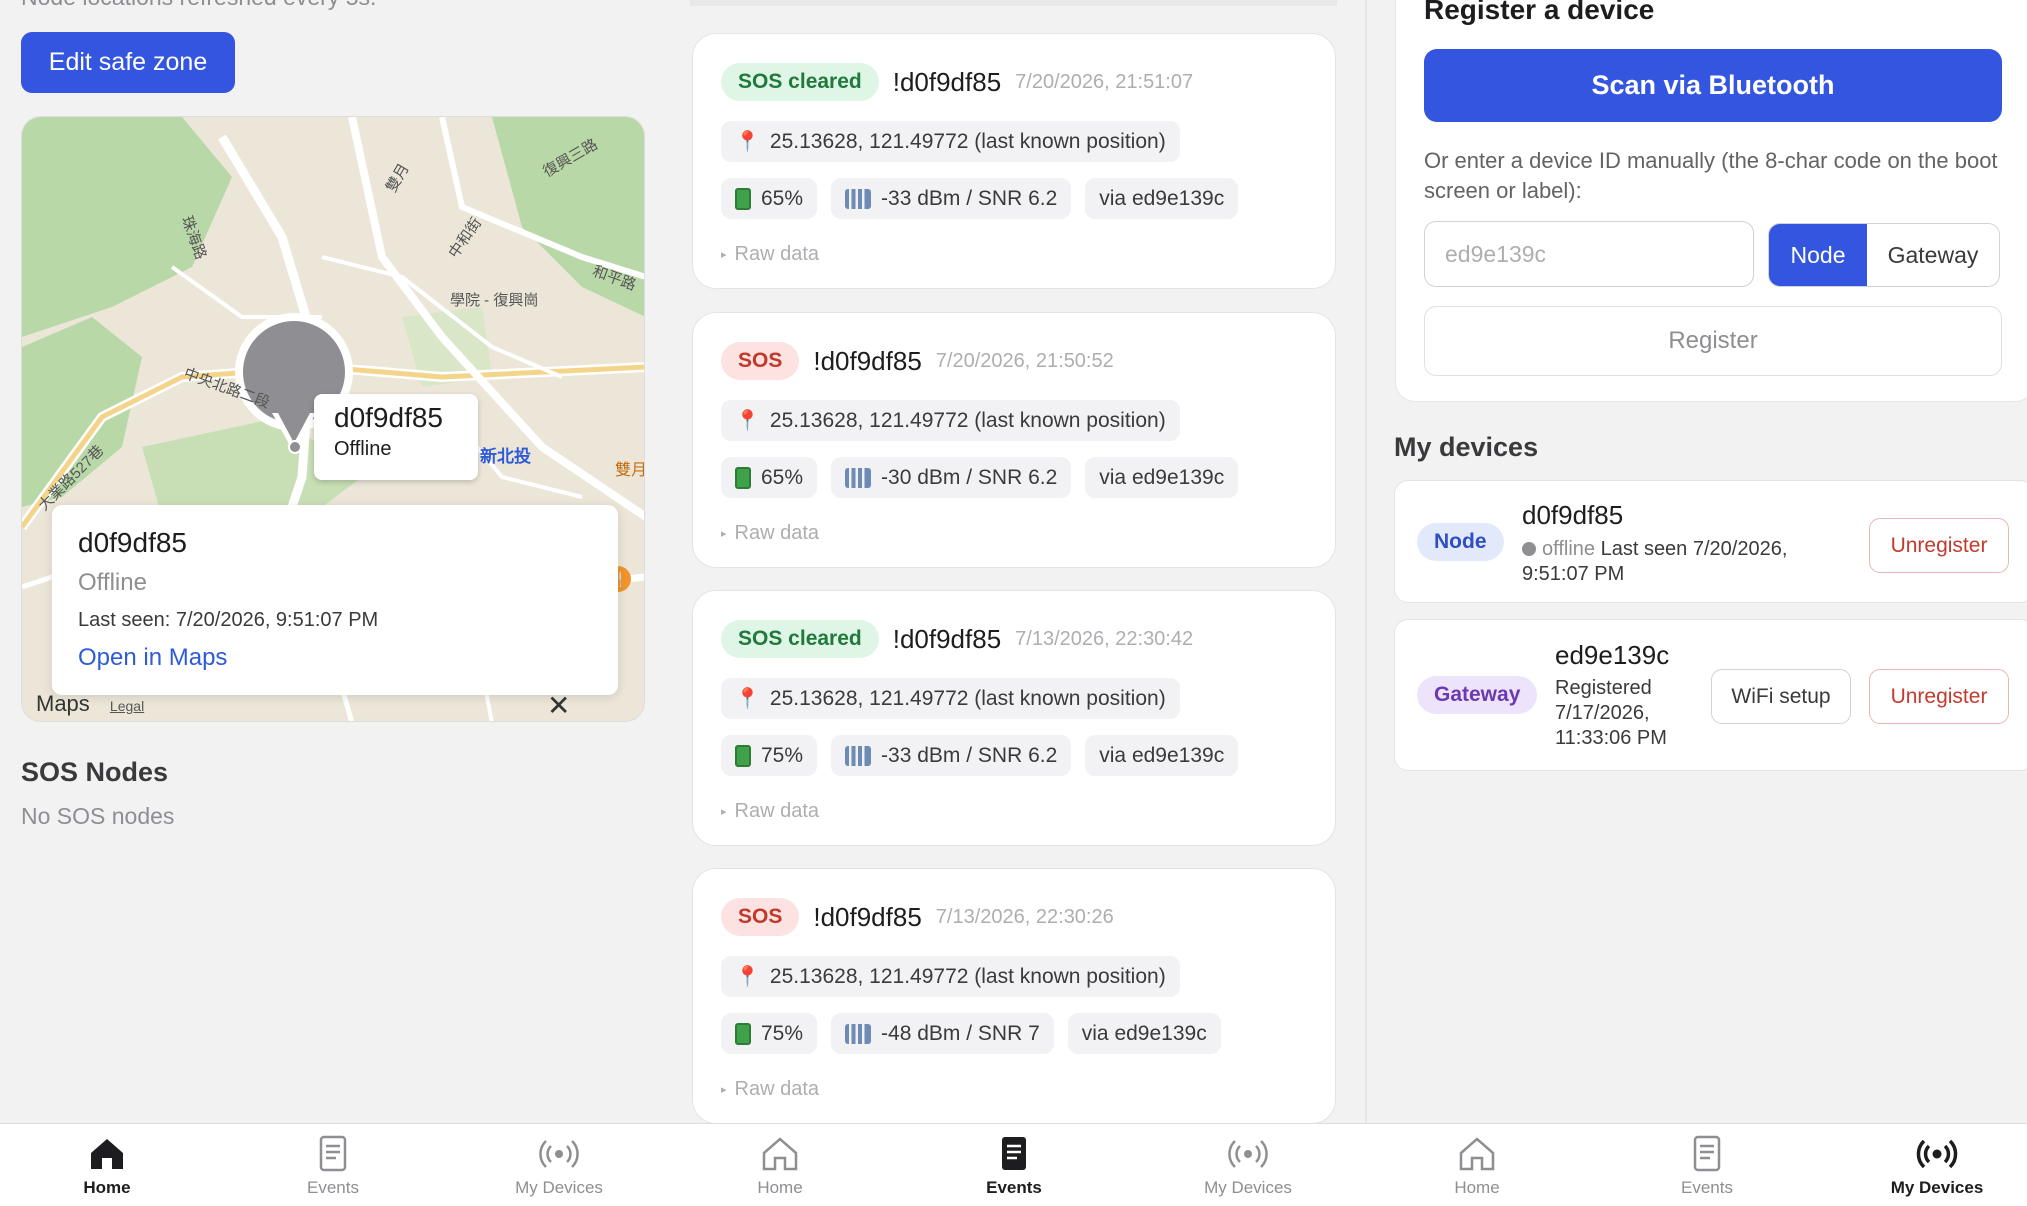 Image resolution: width=2027 pixels, height=1206 pixels. Describe the element at coordinates (95, 772) in the screenshot. I see `sos-nodes-heading: SOS Nodes` at that location.